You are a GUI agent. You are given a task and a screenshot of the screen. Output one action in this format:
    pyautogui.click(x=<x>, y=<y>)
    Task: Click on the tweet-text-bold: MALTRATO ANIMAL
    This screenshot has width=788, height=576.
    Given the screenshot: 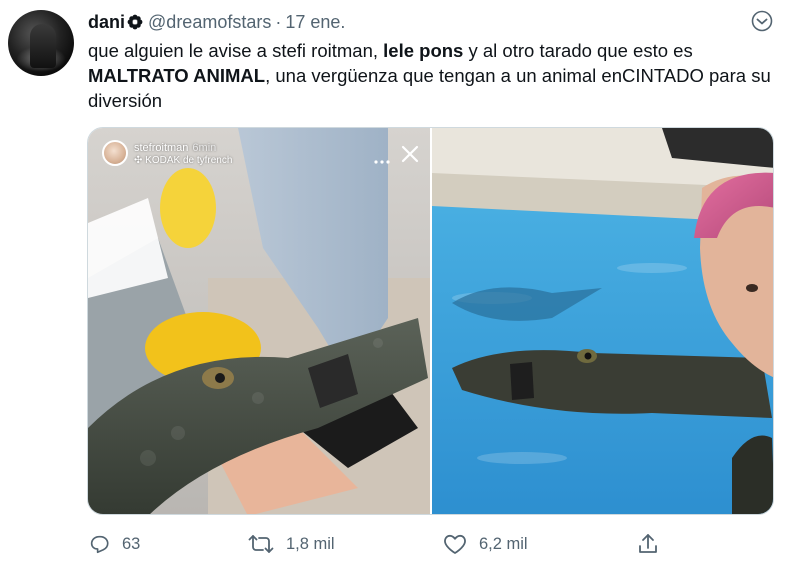 What is the action you would take?
    pyautogui.click(x=177, y=75)
    